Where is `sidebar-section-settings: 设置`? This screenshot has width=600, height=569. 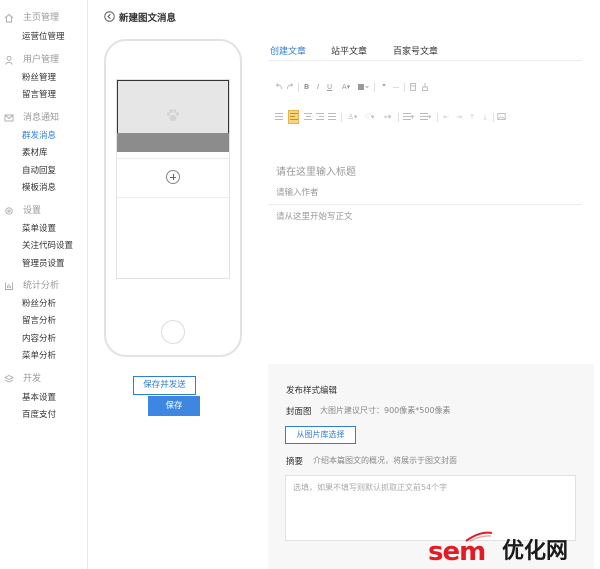 sidebar-section-settings: 设置 is located at coordinates (44, 213).